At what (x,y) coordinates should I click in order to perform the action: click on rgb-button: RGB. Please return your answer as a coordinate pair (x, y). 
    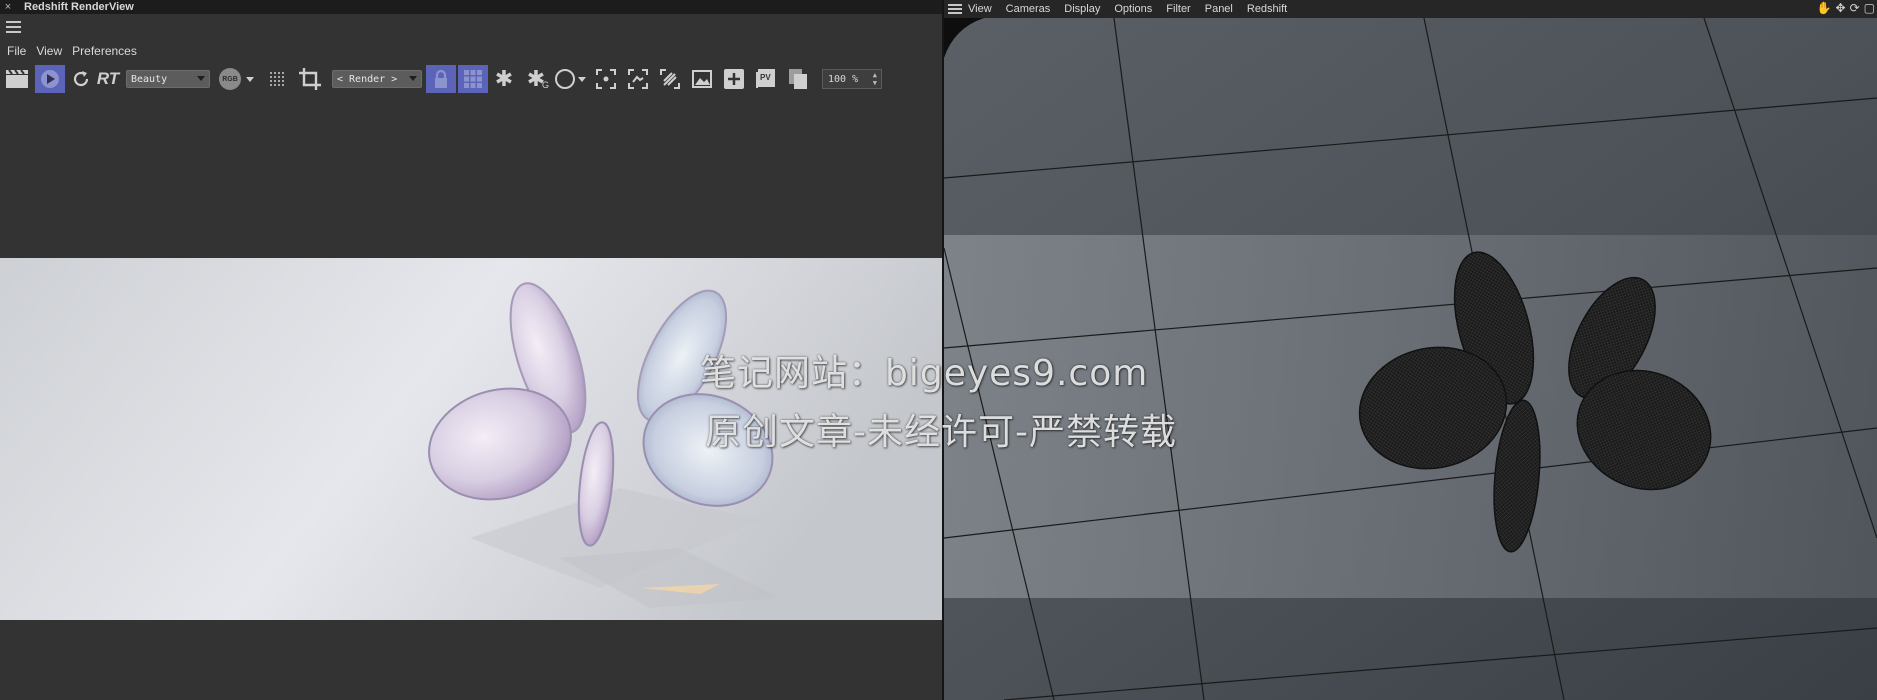
    Looking at the image, I should click on (230, 79).